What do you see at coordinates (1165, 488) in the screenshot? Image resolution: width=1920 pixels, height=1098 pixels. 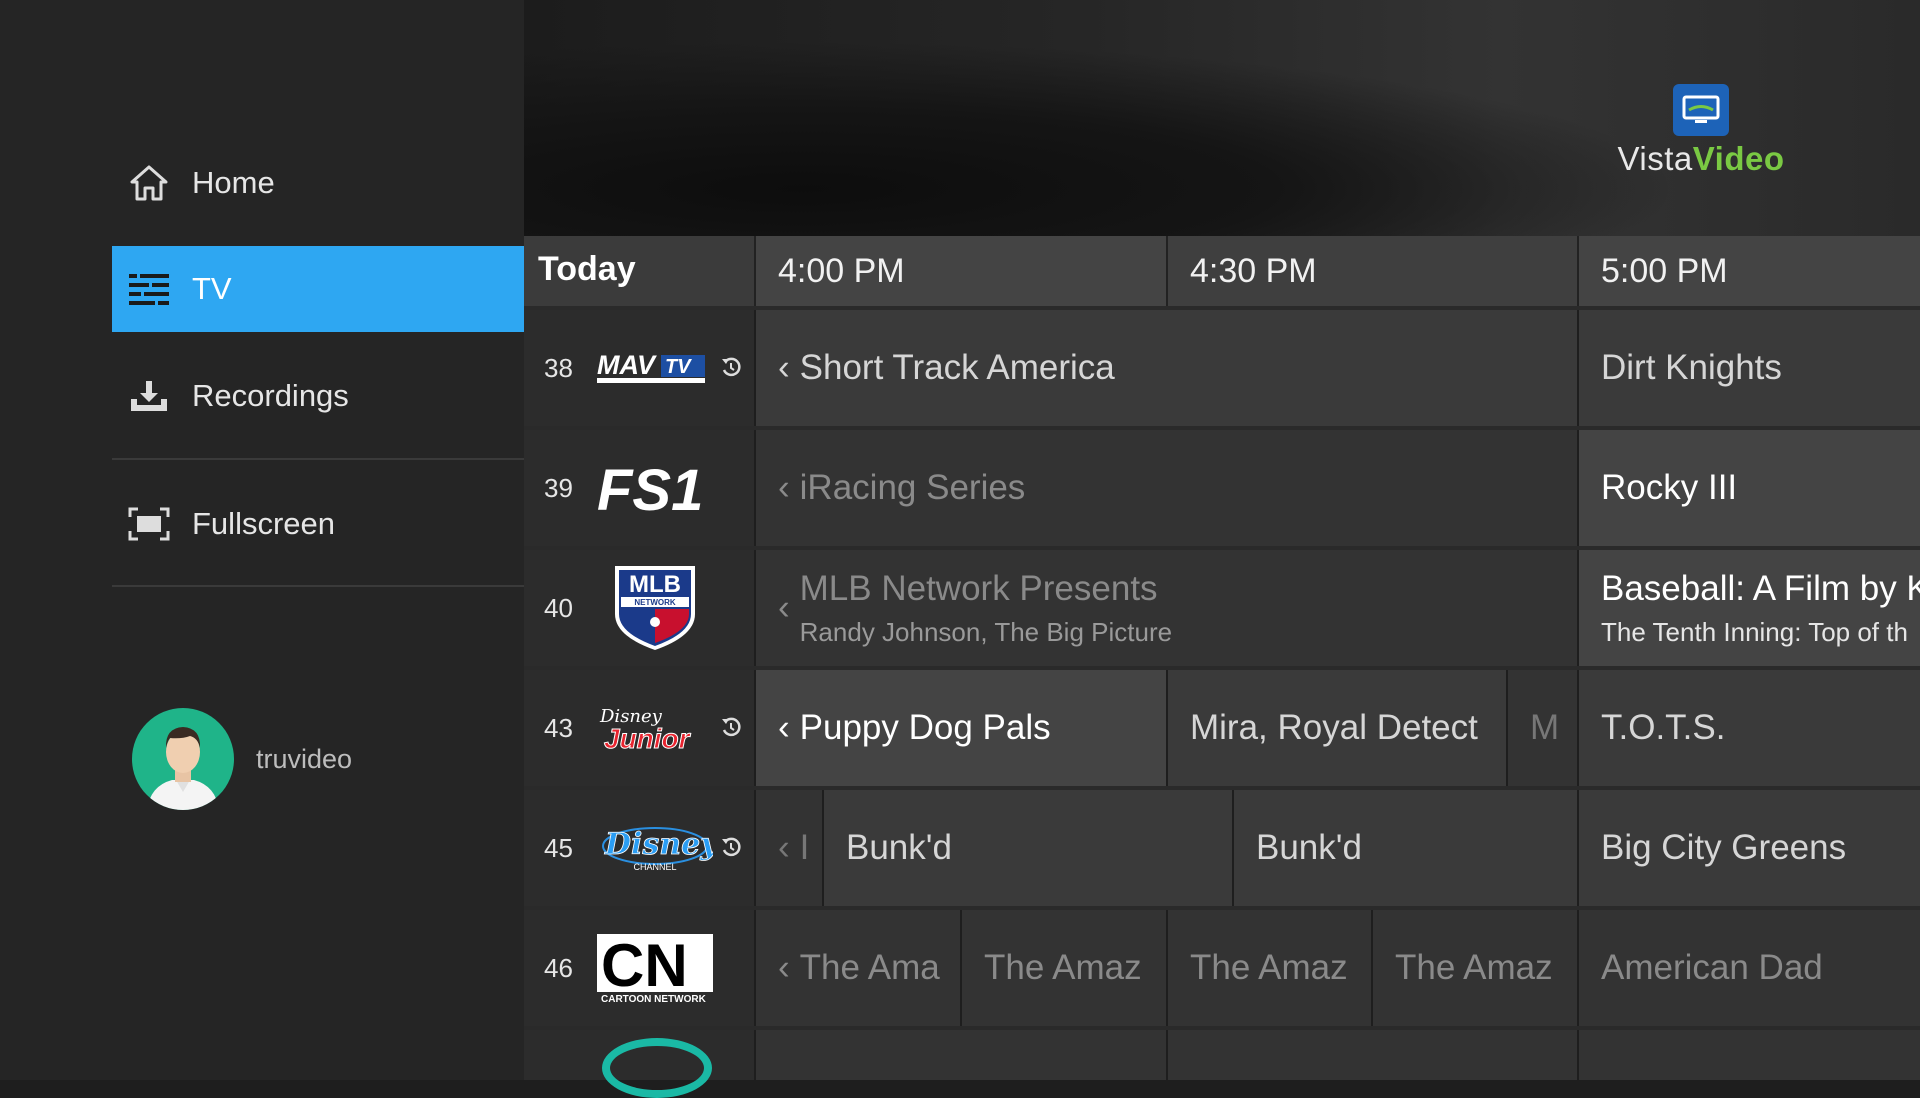 I see `program-cell: ‹ iRacing Series` at bounding box center [1165, 488].